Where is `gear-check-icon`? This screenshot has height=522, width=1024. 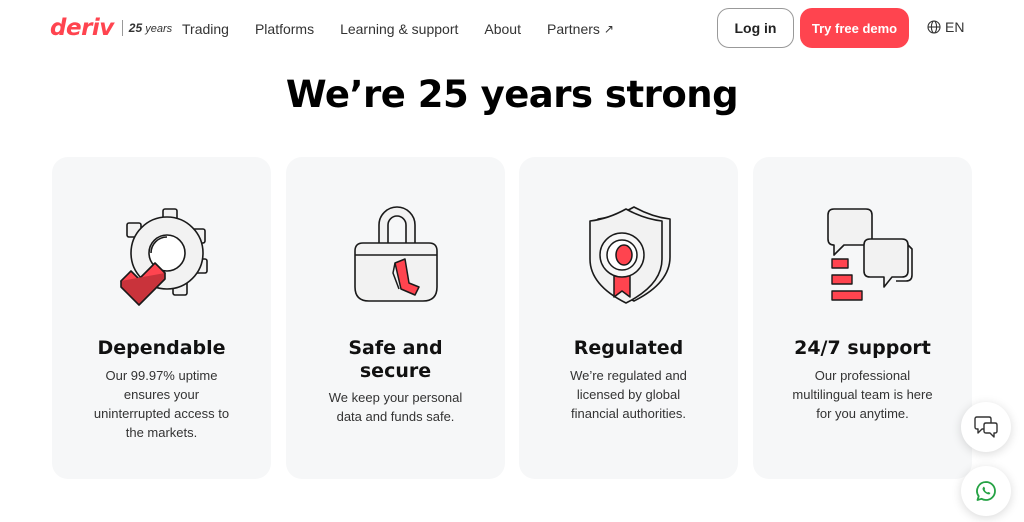 gear-check-icon is located at coordinates (163, 257).